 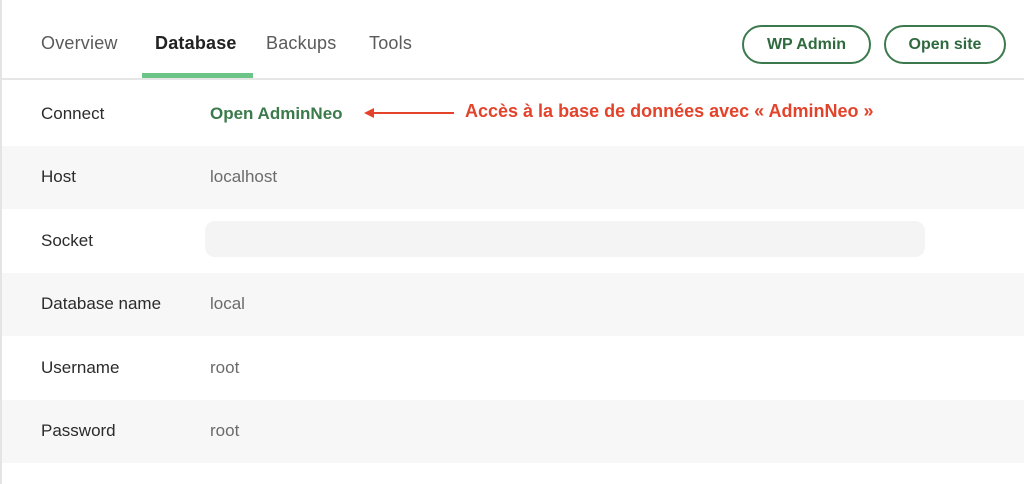 I want to click on arrow-left-icon, so click(x=409, y=113).